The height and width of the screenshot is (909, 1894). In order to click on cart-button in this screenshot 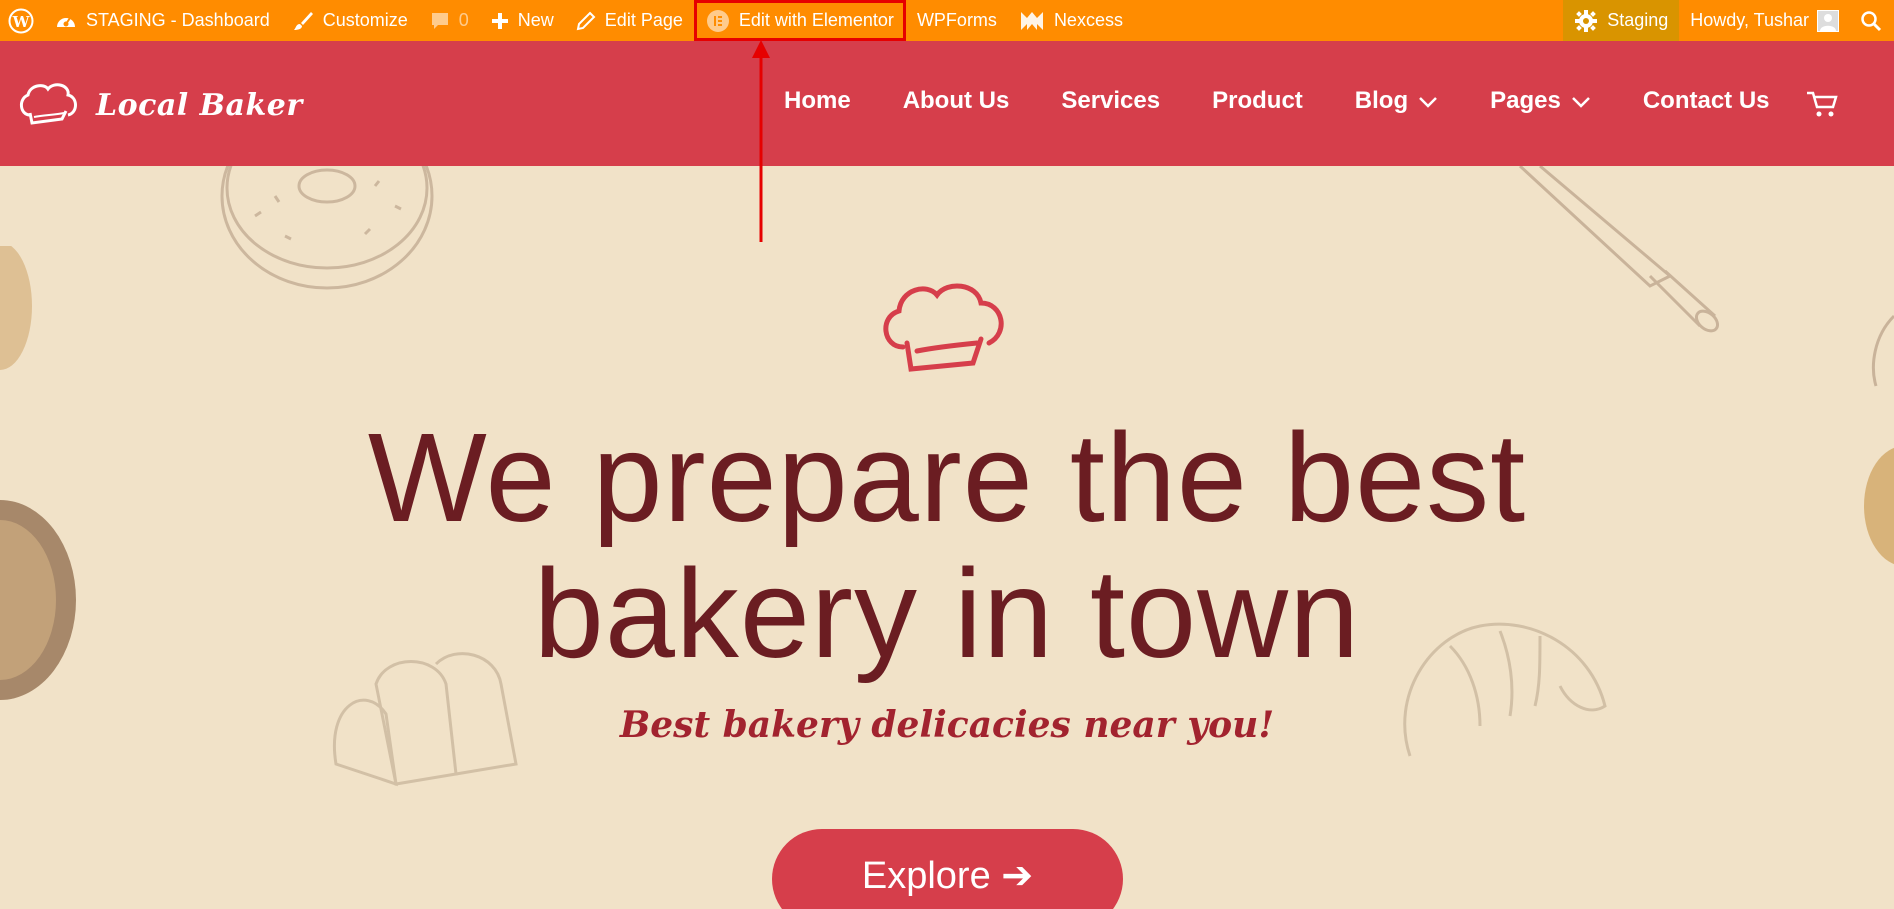, I will do `click(1822, 106)`.